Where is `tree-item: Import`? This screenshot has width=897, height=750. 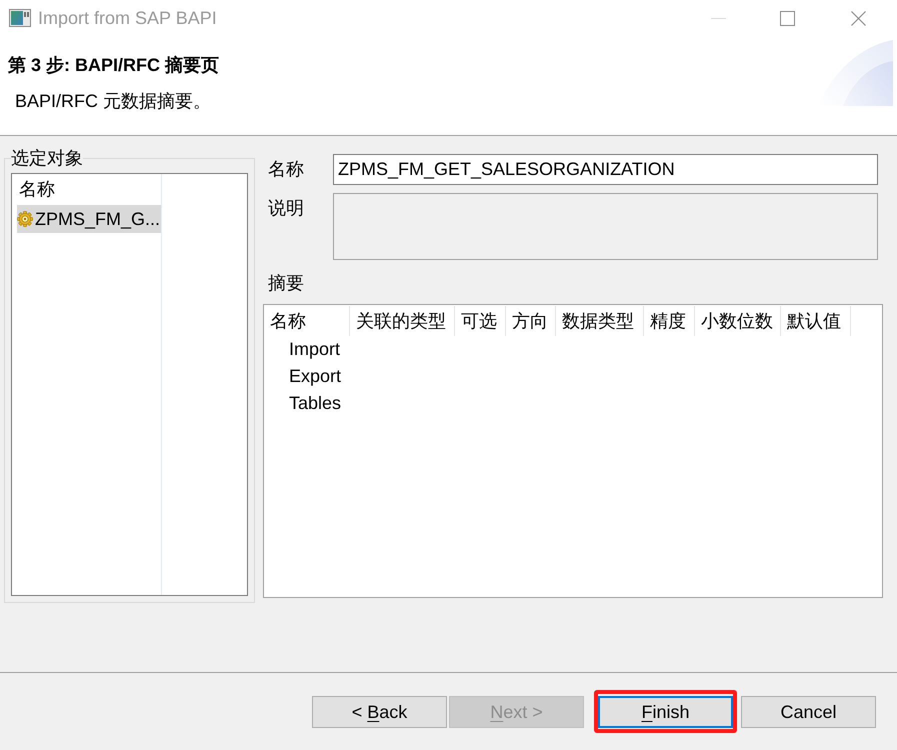 tree-item: Import is located at coordinates (302, 349).